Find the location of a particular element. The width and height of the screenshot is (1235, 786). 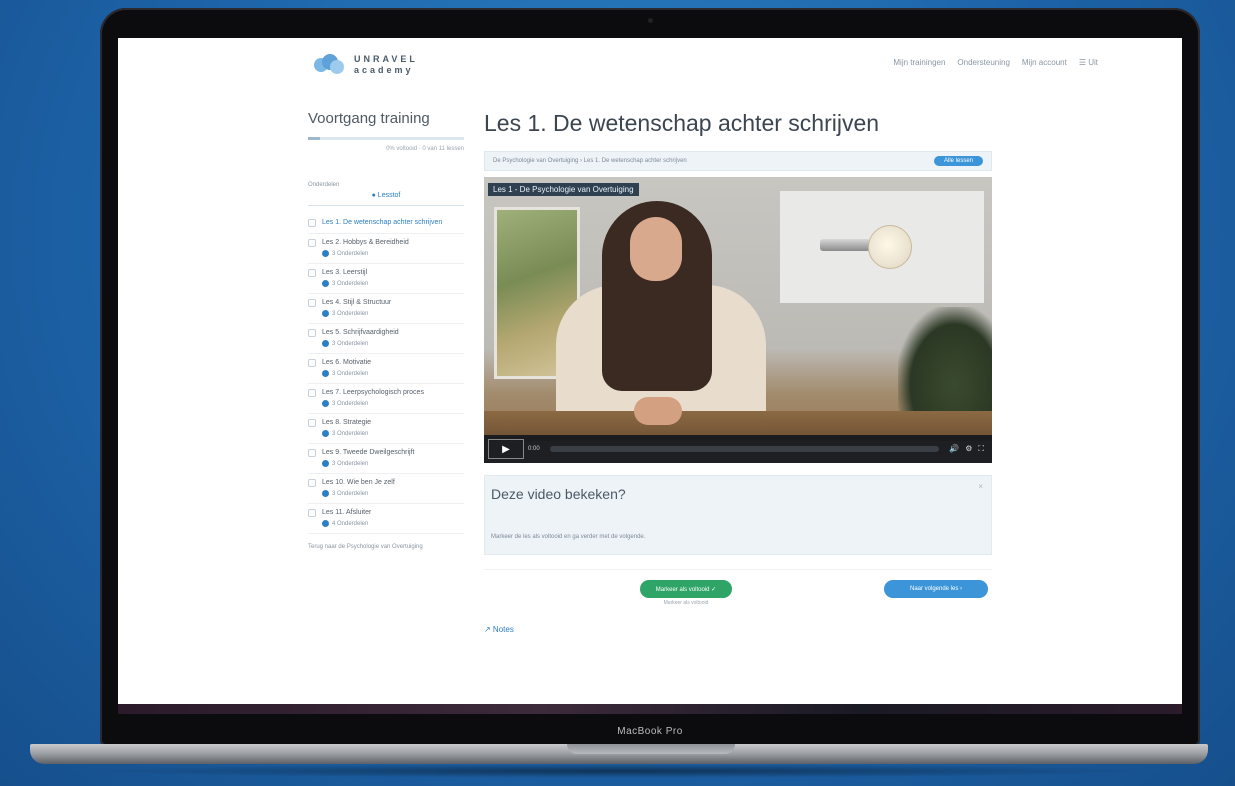

sidebar-lesson-6: Les 6. Motivatie 3 Onderdelen is located at coordinates (386, 369).